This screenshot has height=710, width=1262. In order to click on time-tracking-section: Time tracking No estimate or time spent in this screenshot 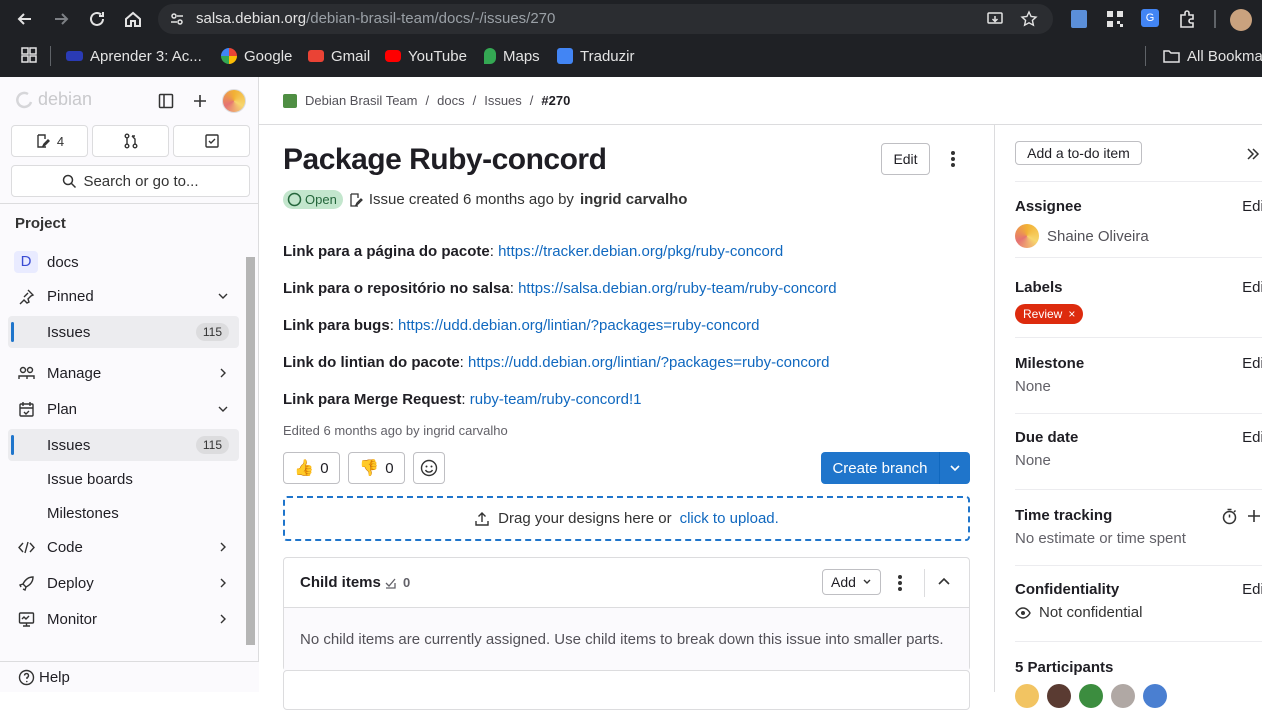, I will do `click(1100, 527)`.